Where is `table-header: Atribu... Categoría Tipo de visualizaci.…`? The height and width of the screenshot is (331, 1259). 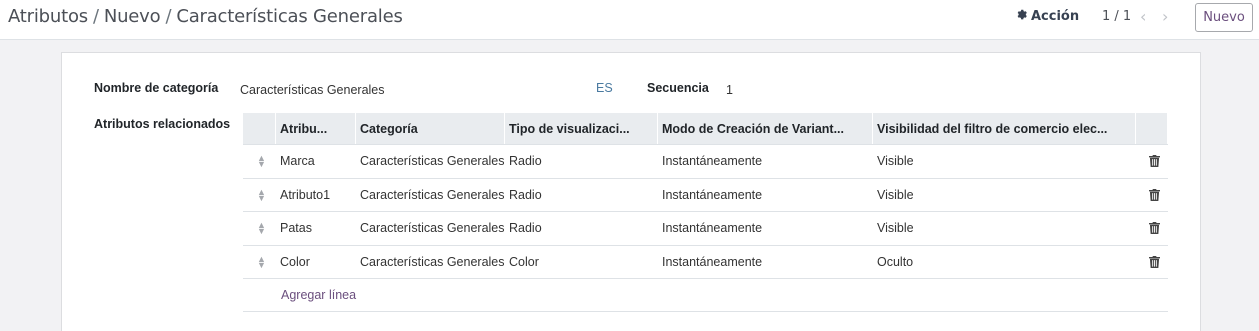 table-header: Atribu... Categoría Tipo de visualizaci.… is located at coordinates (705, 129).